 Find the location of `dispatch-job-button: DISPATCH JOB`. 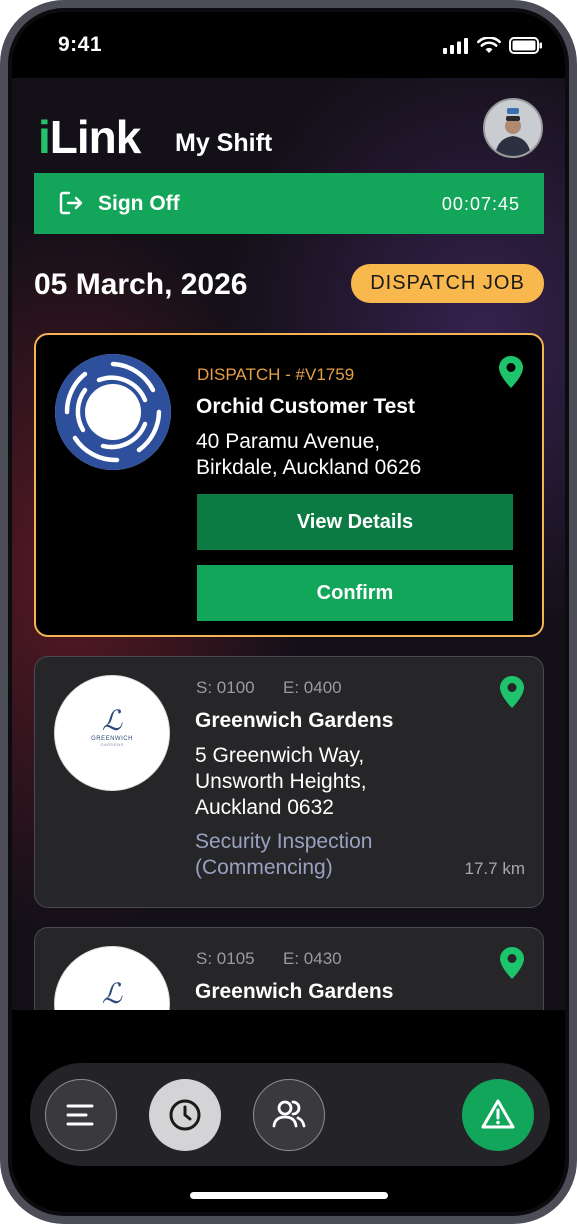

dispatch-job-button: DISPATCH JOB is located at coordinates (447, 283).